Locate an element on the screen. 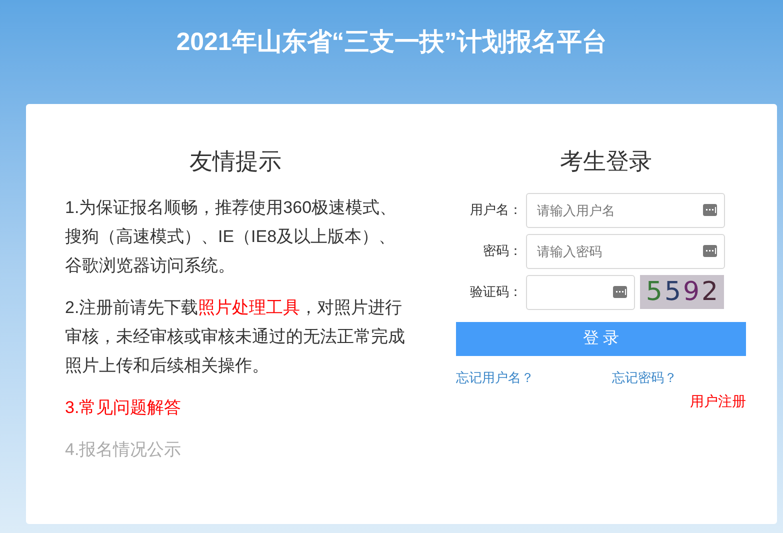  input-field is located at coordinates (580, 292).